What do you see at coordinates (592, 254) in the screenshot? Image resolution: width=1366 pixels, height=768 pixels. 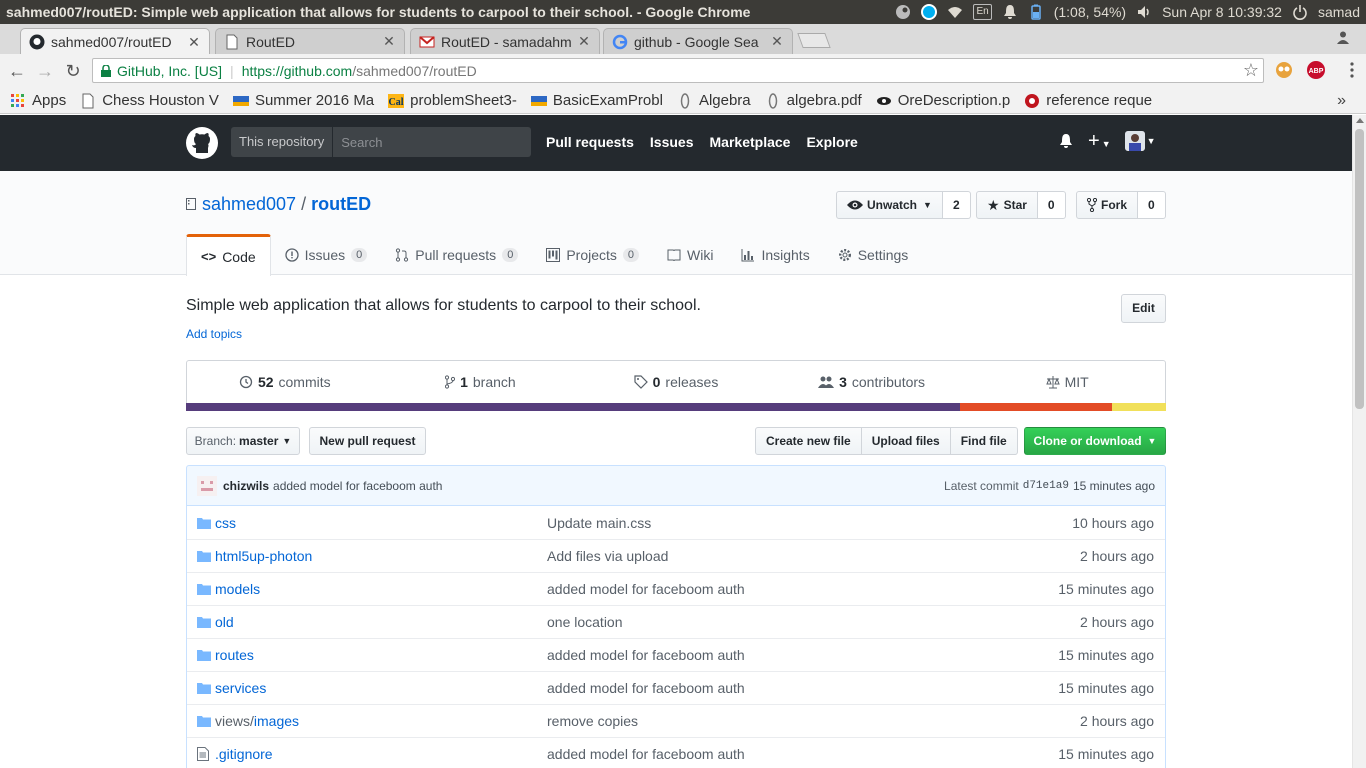 I see `tab-projects: Projects 0` at bounding box center [592, 254].